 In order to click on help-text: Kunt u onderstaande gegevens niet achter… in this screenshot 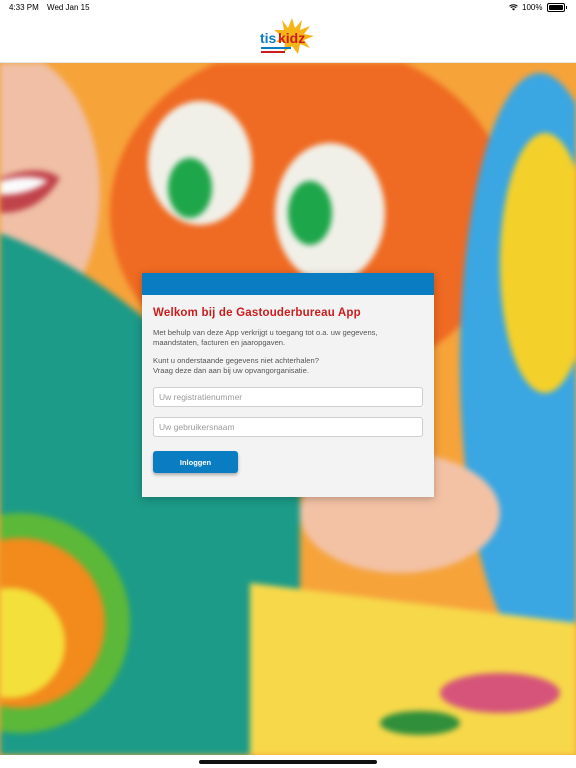, I will do `click(288, 366)`.